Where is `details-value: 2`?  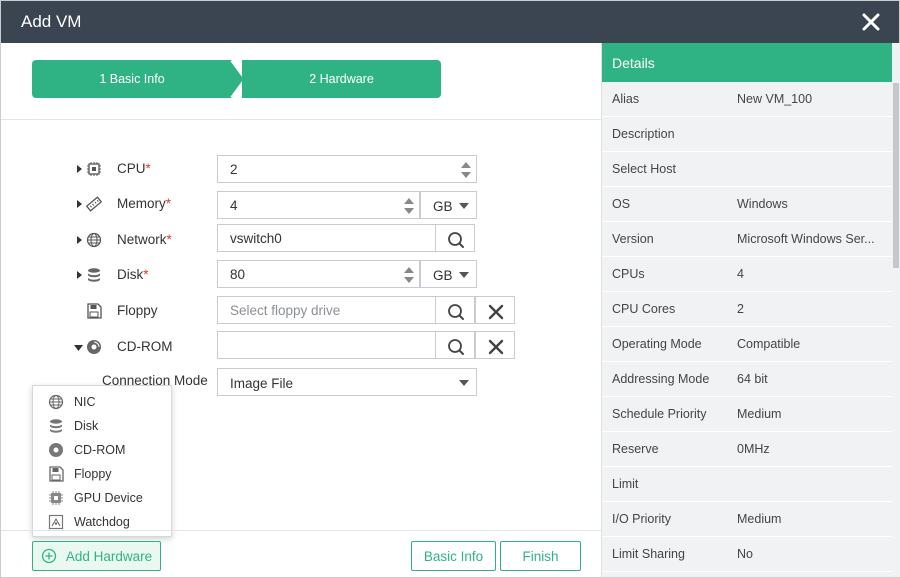 details-value: 2 is located at coordinates (740, 309).